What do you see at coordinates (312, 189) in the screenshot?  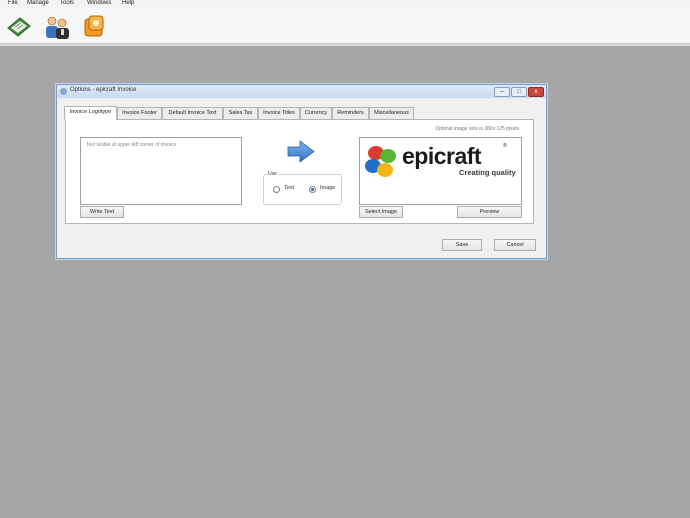 I see `radio-image` at bounding box center [312, 189].